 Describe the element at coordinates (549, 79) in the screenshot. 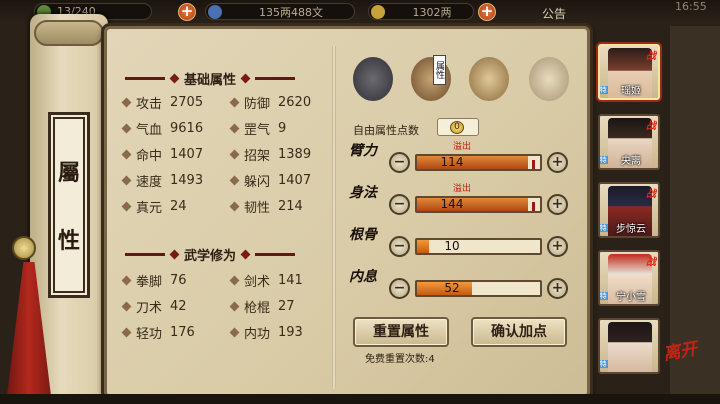

I see `tab-meridian` at that location.